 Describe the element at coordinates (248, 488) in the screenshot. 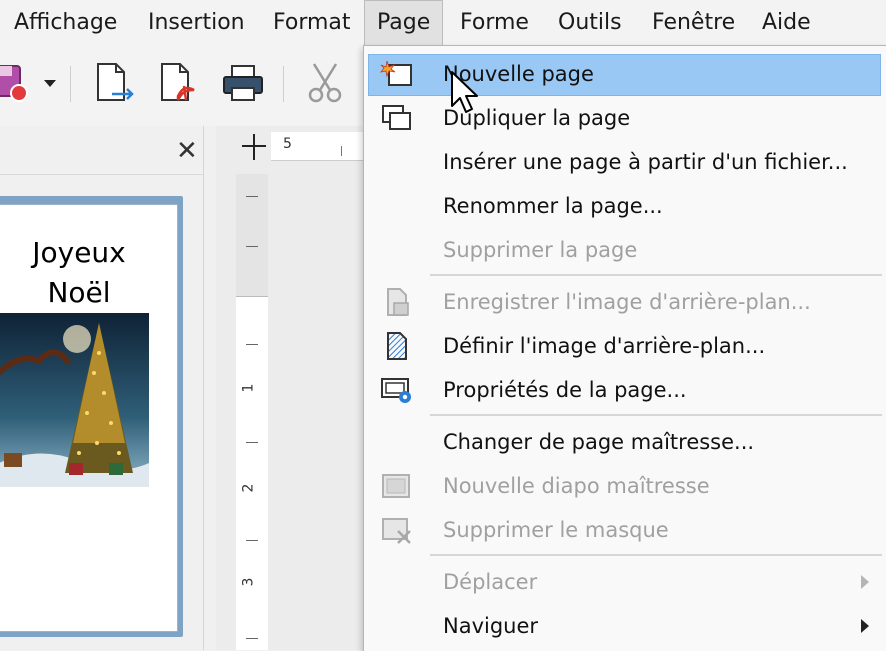

I see `ruler-label: 2` at that location.